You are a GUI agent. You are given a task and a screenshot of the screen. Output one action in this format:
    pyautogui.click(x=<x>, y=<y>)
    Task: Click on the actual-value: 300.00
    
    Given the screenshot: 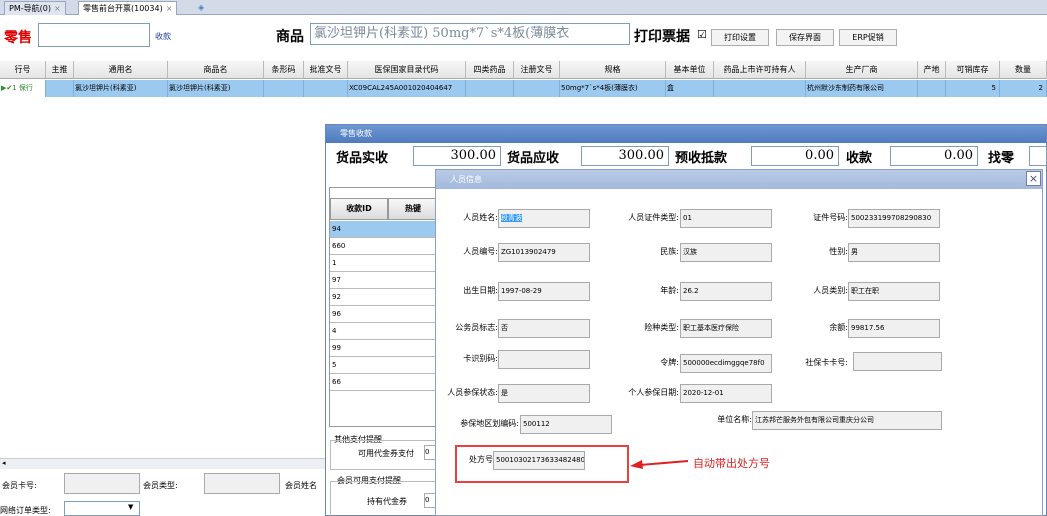 What is the action you would take?
    pyautogui.click(x=457, y=156)
    